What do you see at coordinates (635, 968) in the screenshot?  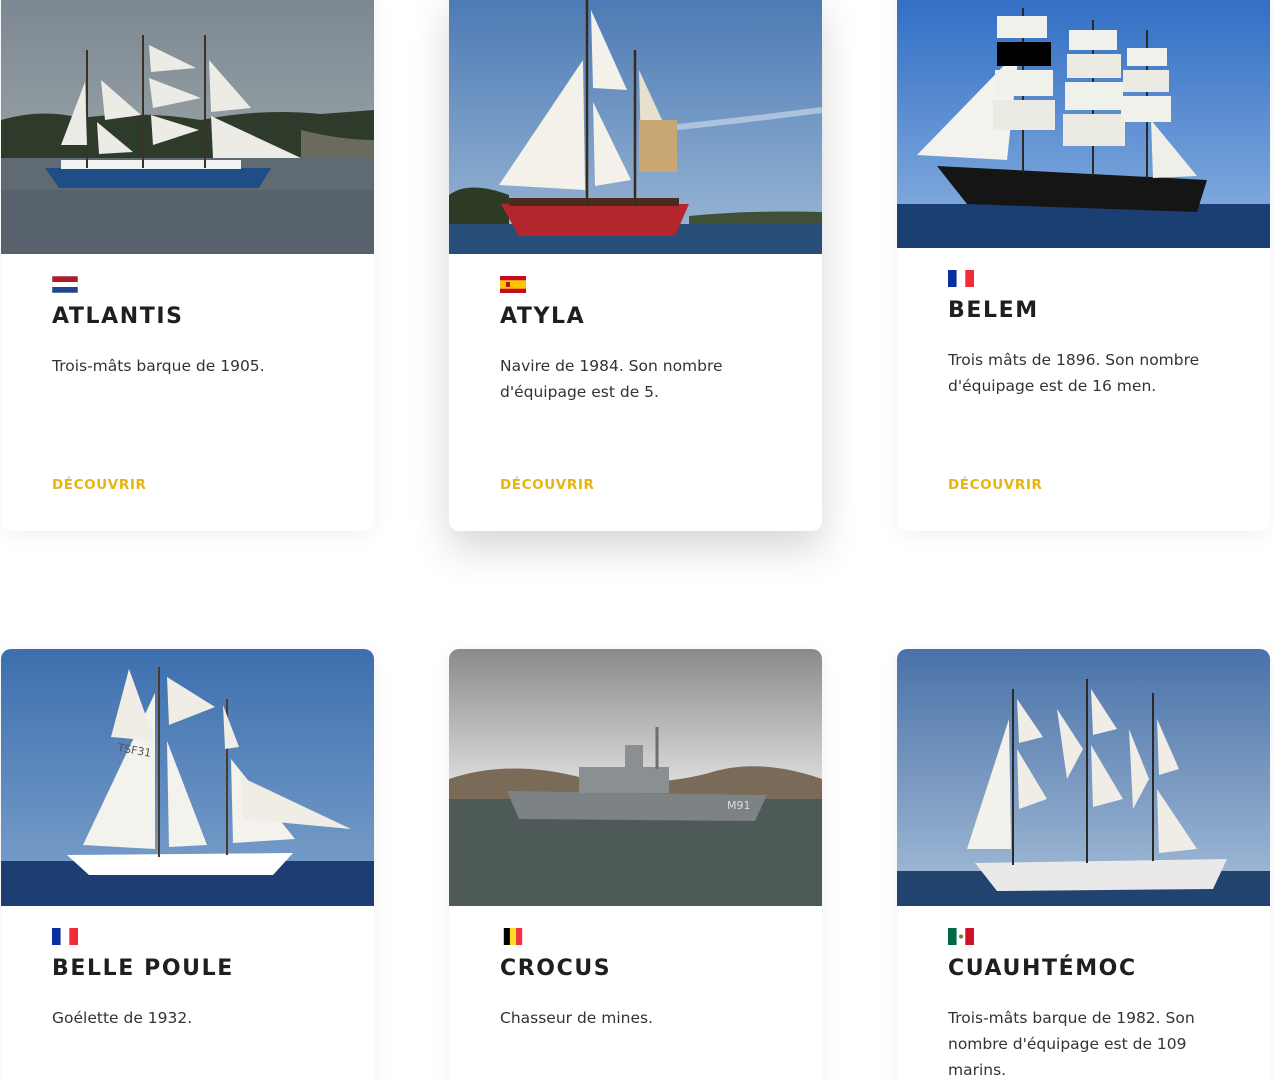 I see `card-body: CROCUS Chasseur de mines.` at bounding box center [635, 968].